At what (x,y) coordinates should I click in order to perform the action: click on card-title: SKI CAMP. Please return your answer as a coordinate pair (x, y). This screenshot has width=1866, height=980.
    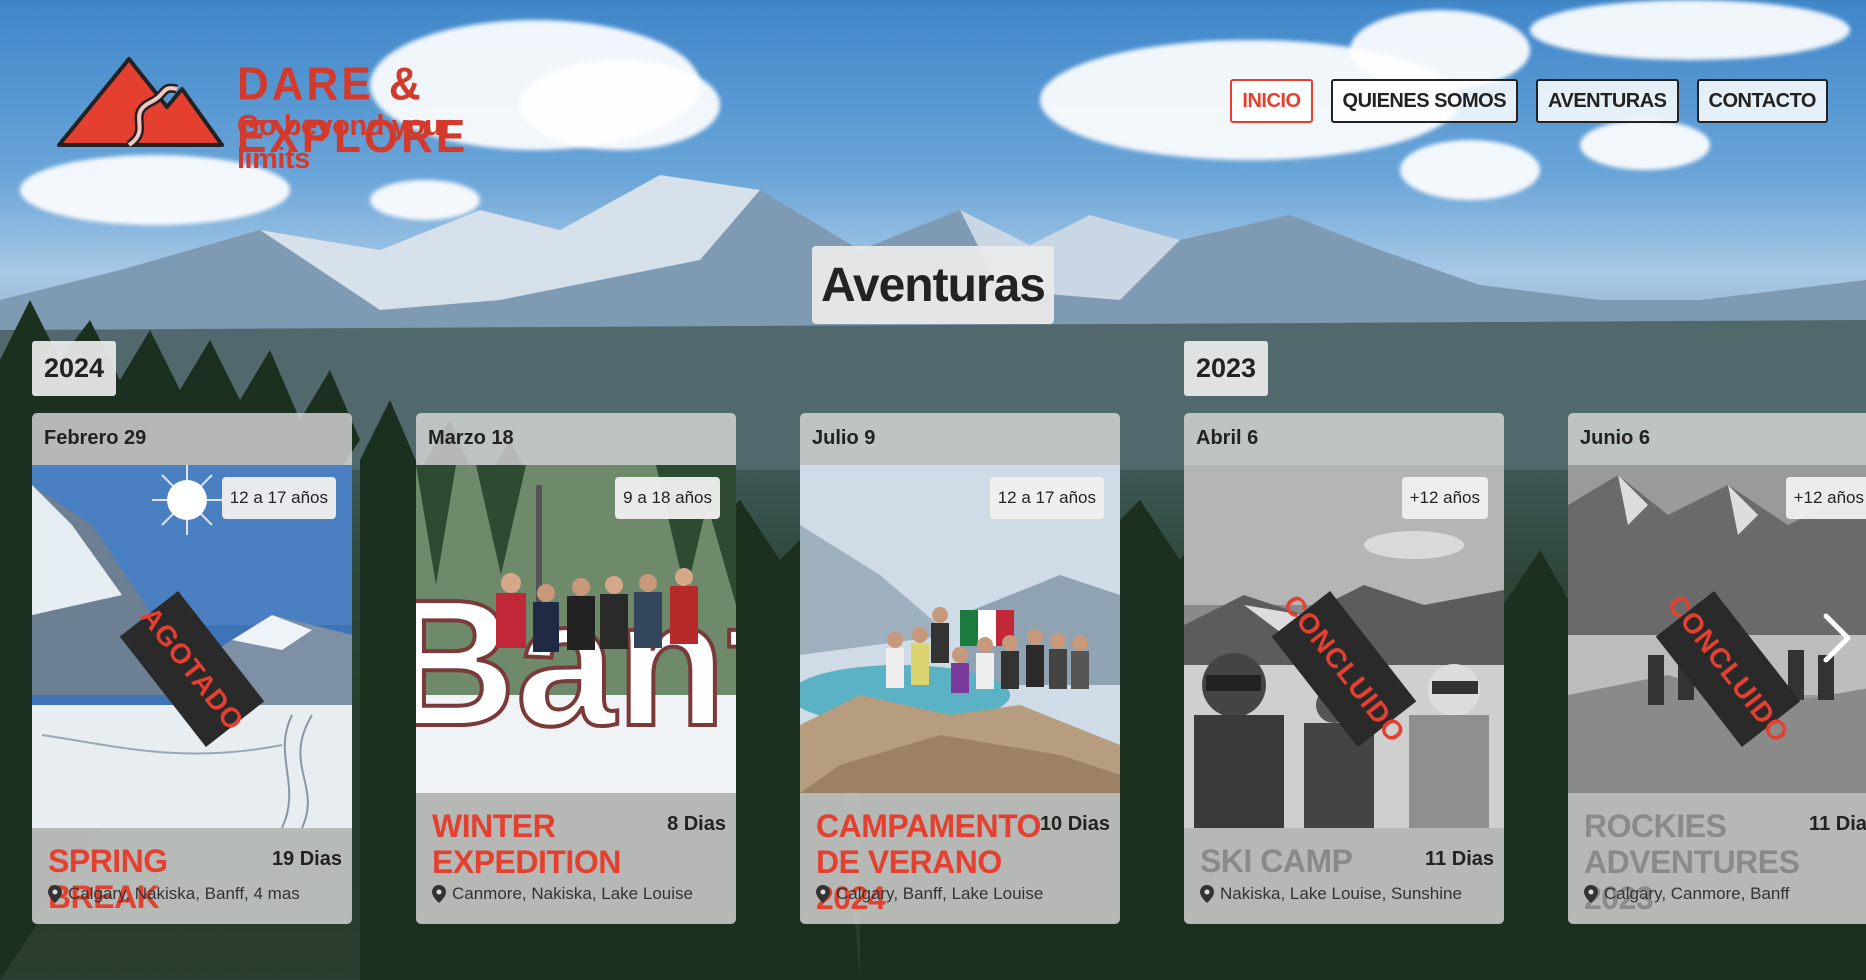
    Looking at the image, I should click on (1310, 861).